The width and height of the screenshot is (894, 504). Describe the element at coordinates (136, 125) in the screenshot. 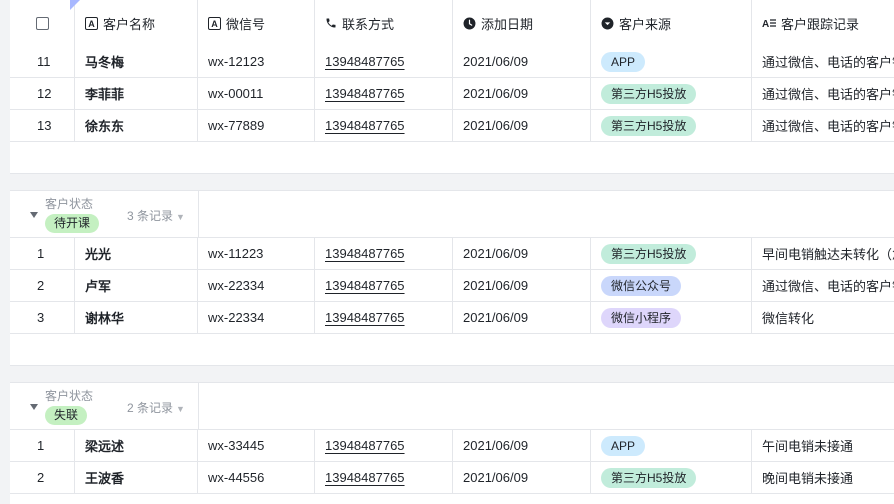

I see `customer-name-cell: 徐东东` at that location.